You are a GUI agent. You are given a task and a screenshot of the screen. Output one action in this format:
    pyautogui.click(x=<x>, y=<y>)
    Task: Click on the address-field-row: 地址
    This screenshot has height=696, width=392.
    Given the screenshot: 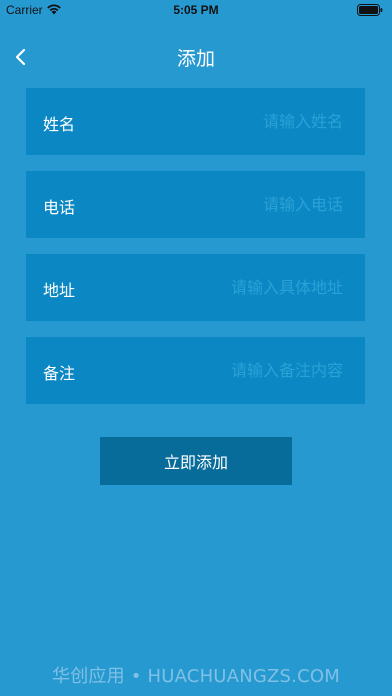 What is the action you would take?
    pyautogui.click(x=195, y=287)
    